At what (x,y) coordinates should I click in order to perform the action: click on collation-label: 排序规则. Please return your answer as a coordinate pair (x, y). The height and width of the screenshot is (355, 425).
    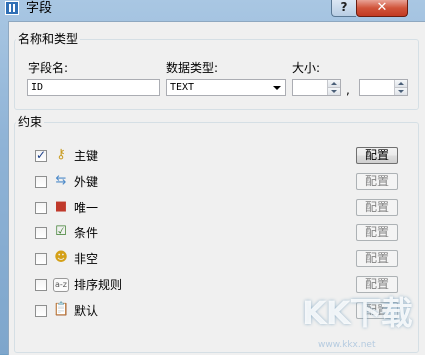
    Looking at the image, I should click on (98, 285).